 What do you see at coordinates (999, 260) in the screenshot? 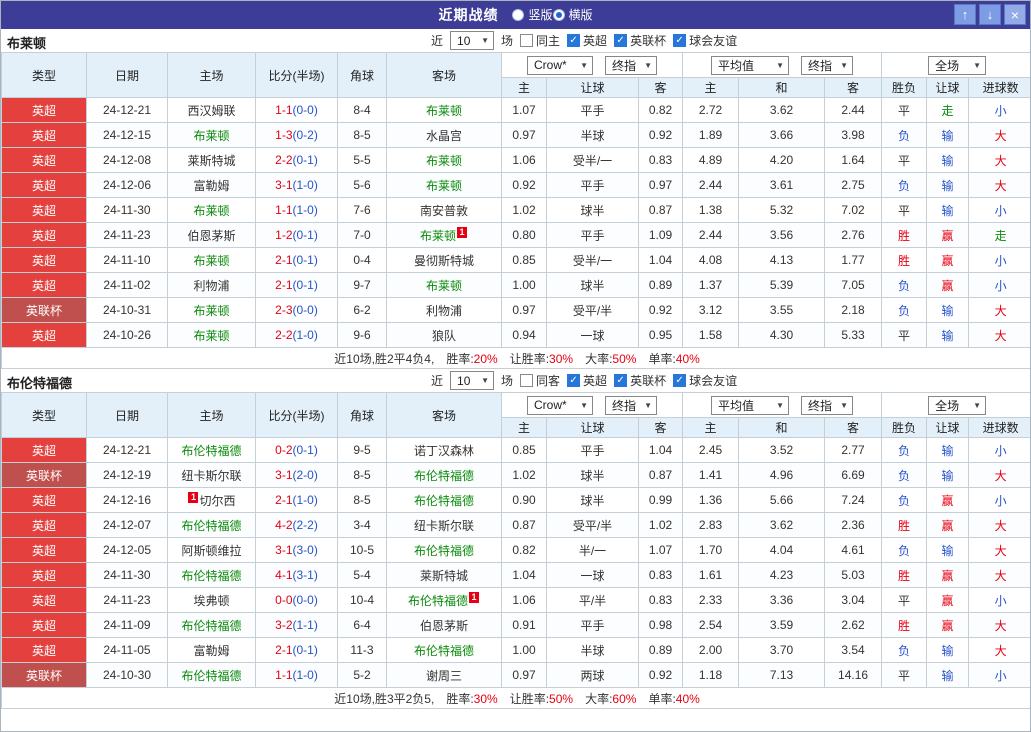
I see `result-goals-cell: 小` at bounding box center [999, 260].